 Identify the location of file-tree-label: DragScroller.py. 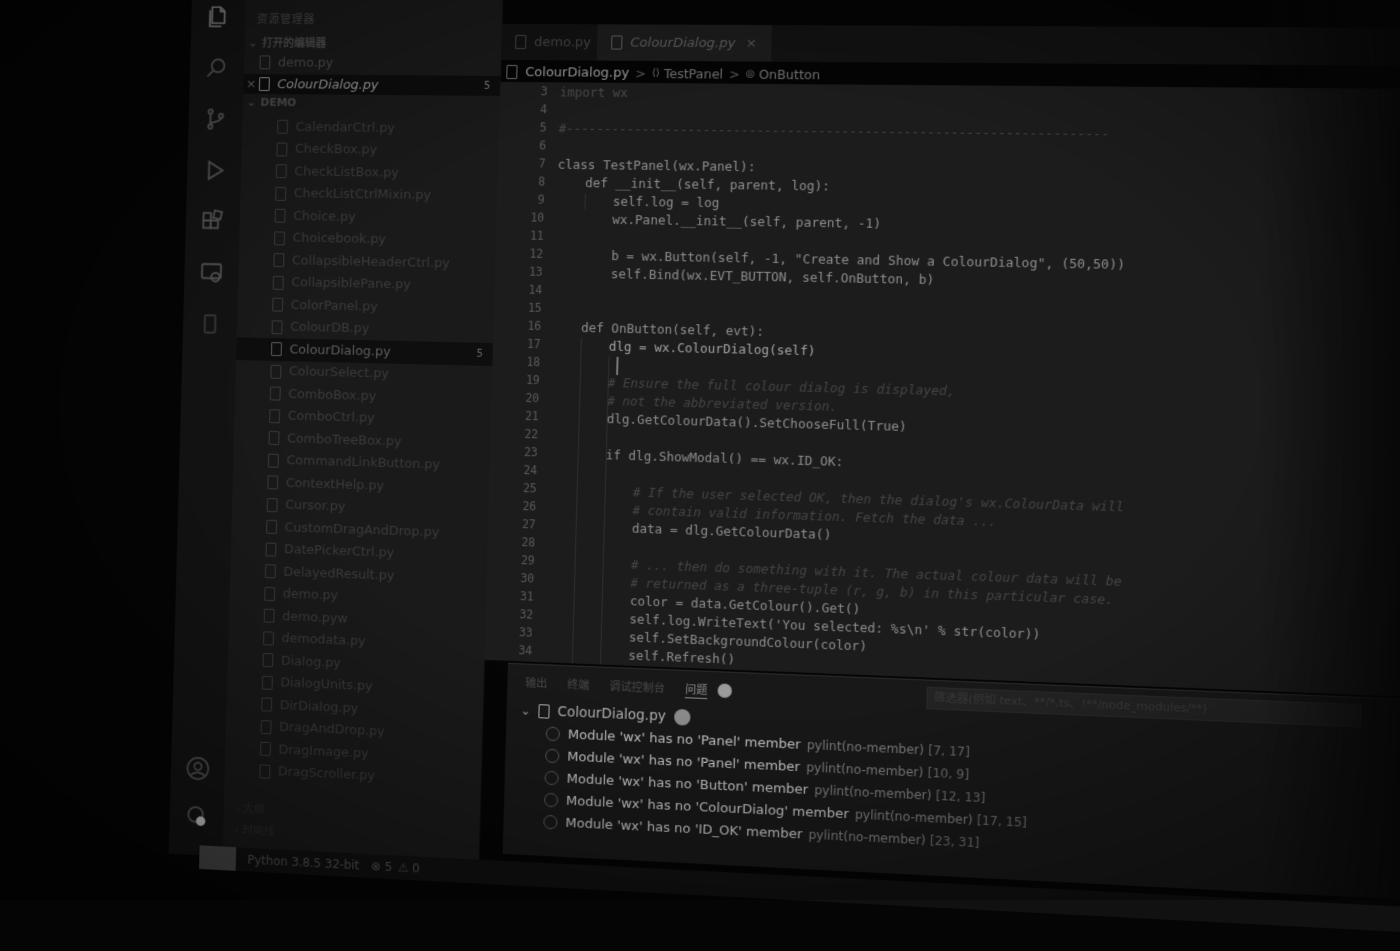
(326, 774).